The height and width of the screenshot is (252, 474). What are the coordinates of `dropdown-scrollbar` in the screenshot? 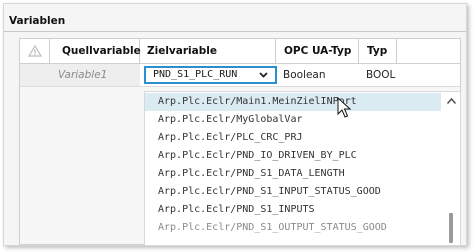 It's located at (451, 168).